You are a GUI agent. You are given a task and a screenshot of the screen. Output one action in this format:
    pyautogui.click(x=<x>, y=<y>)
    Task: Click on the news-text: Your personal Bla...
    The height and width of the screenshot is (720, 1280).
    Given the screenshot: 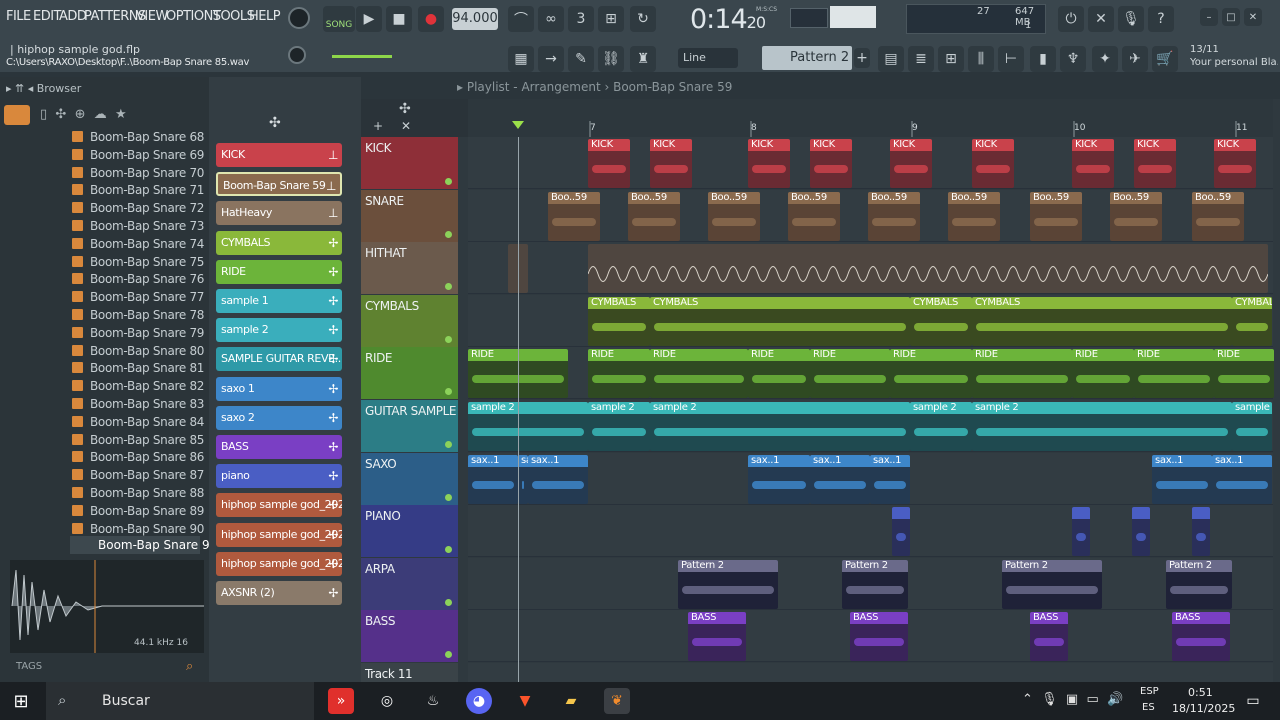 What is the action you would take?
    pyautogui.click(x=1234, y=62)
    